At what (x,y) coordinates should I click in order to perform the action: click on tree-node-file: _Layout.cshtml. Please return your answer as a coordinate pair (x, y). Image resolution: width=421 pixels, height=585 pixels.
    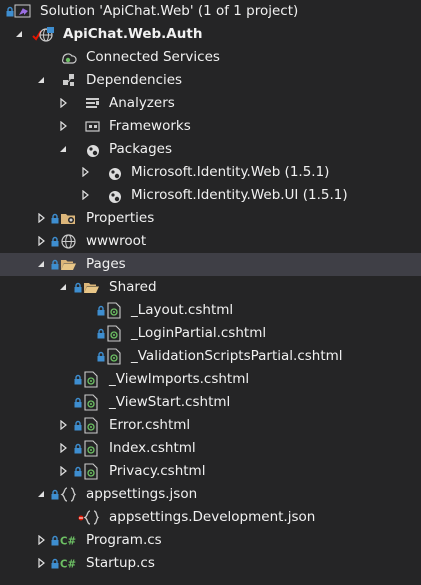
    Looking at the image, I should click on (210, 310).